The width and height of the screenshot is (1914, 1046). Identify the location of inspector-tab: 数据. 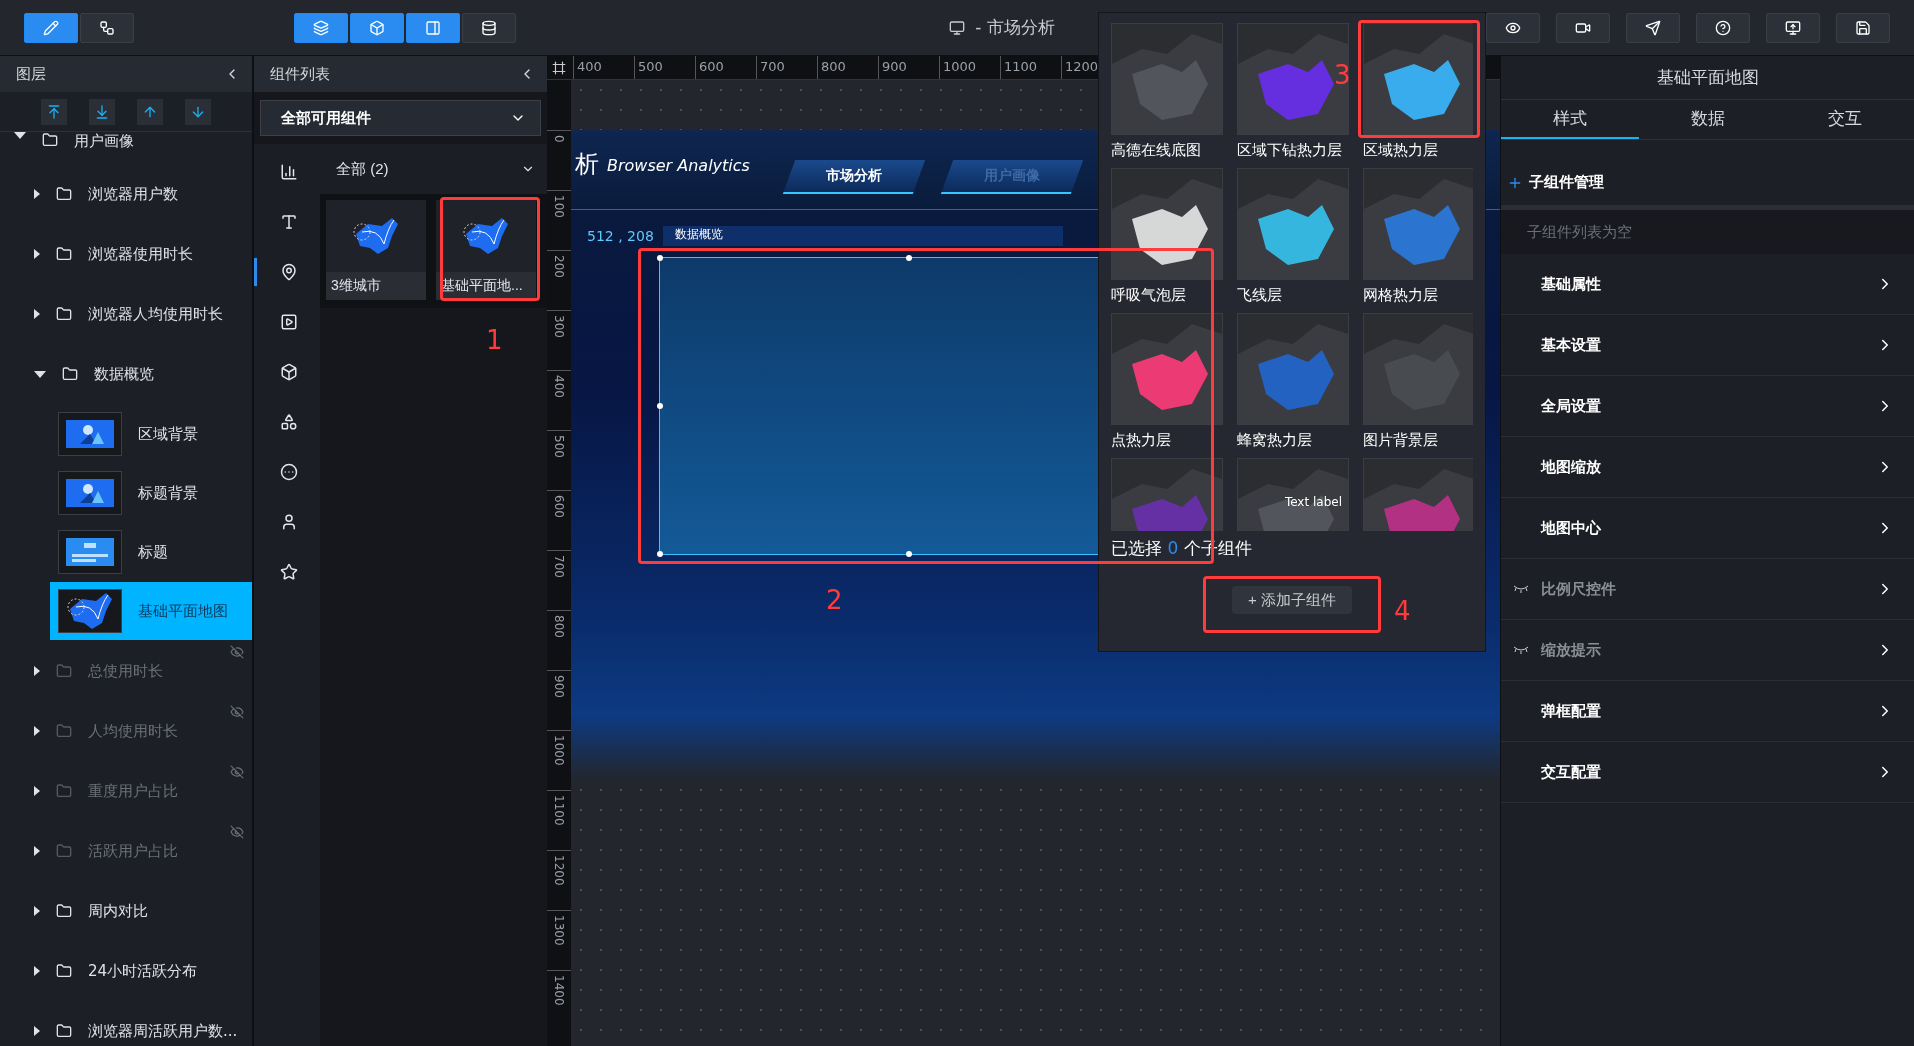
(1707, 119).